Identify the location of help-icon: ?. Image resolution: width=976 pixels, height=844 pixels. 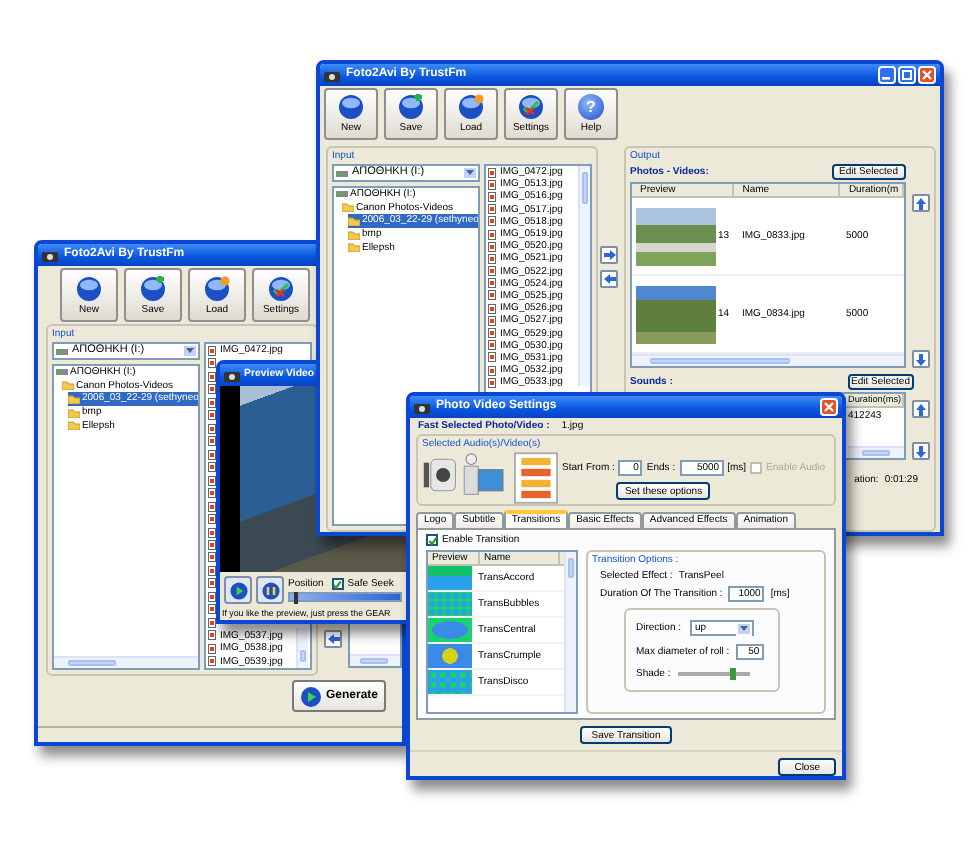
(591, 107).